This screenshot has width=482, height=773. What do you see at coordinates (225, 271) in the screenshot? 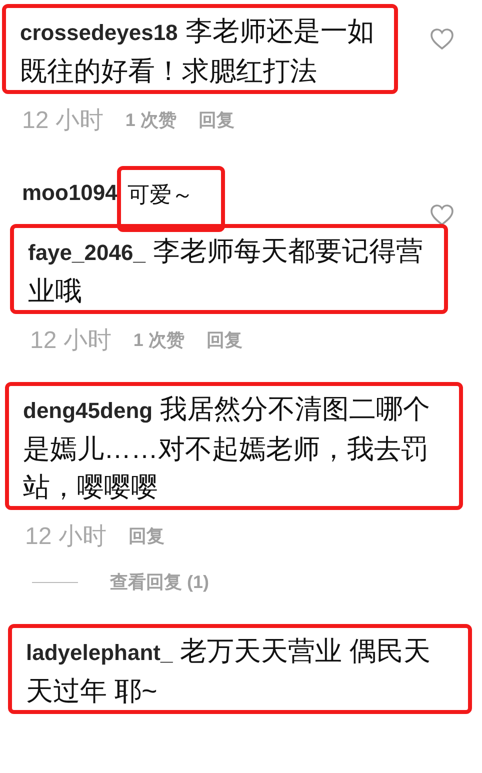
I see `comment-text: faye_2046_ 李老师每天都要记得营业哦` at bounding box center [225, 271].